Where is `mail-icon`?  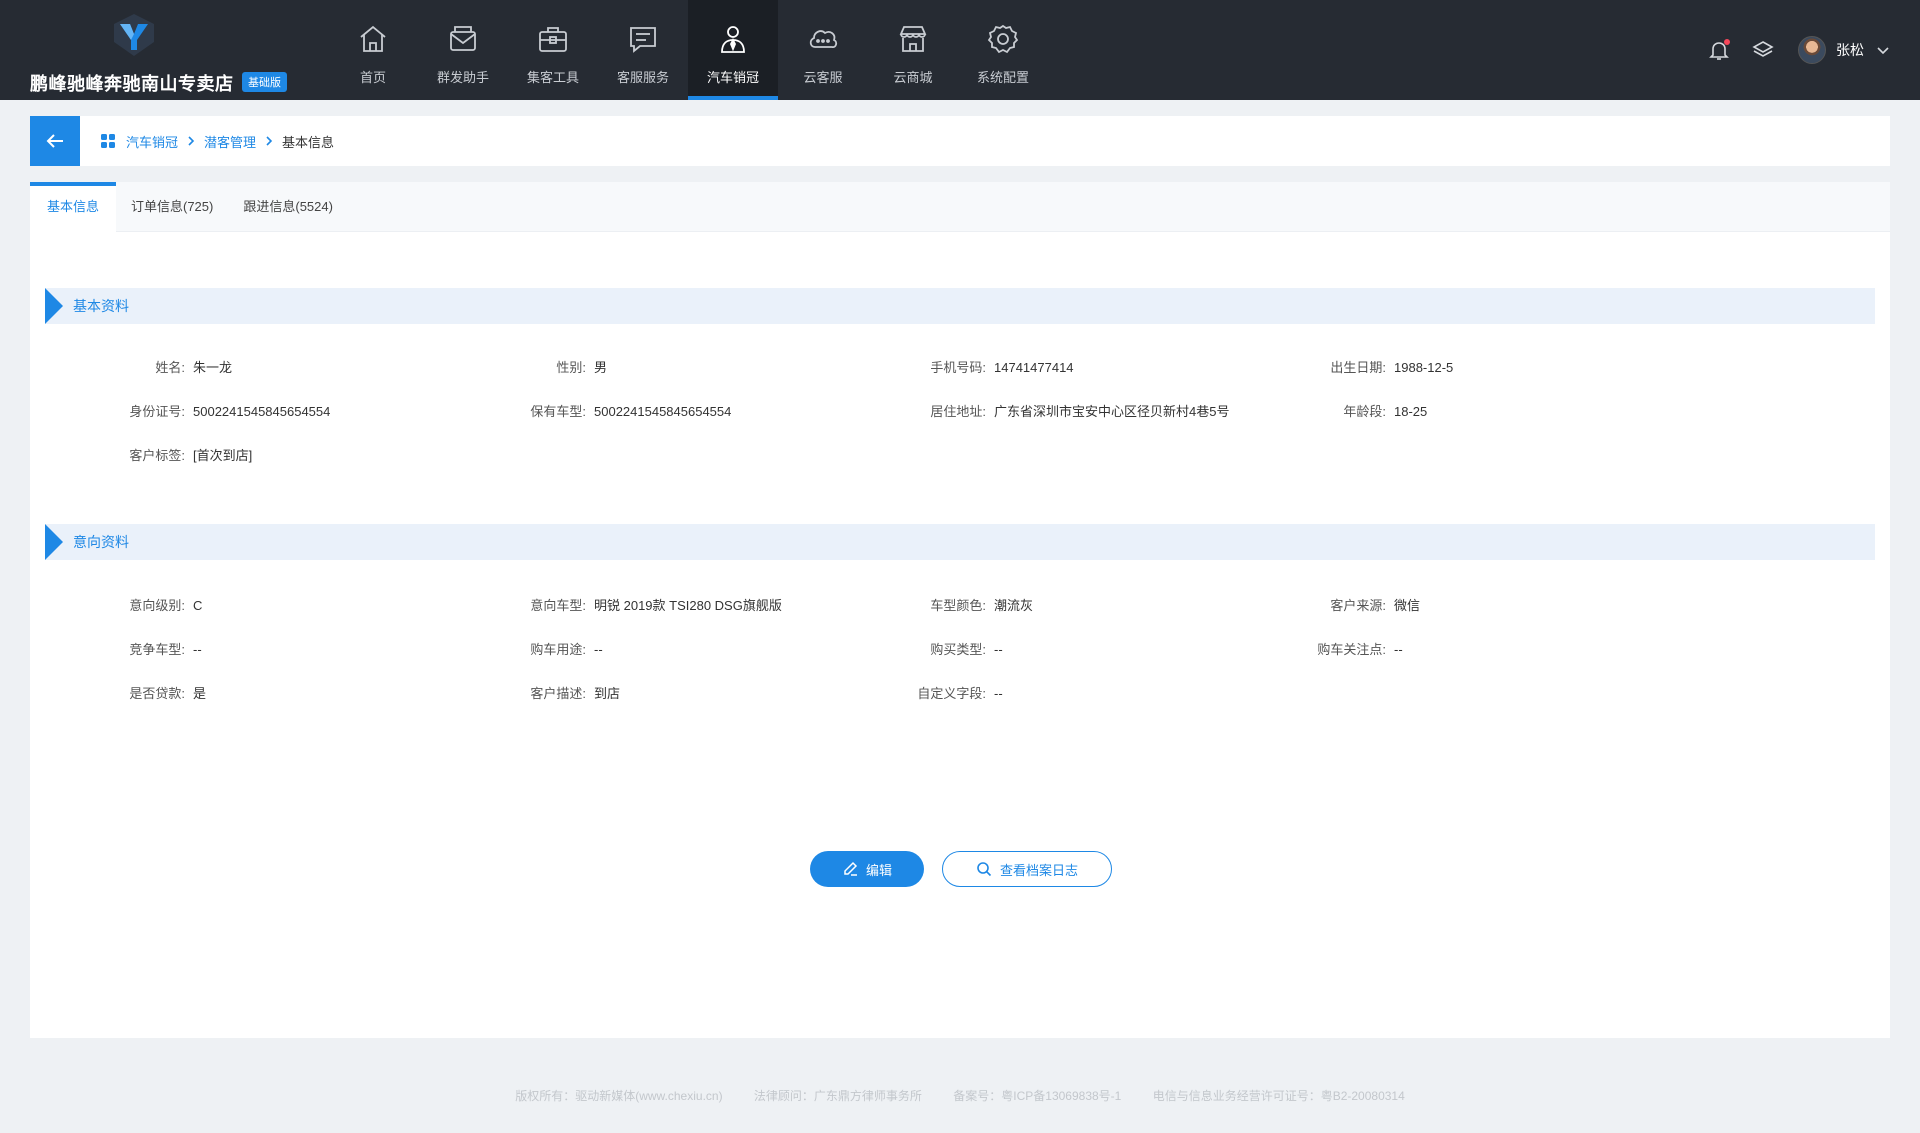
mail-icon is located at coordinates (463, 38).